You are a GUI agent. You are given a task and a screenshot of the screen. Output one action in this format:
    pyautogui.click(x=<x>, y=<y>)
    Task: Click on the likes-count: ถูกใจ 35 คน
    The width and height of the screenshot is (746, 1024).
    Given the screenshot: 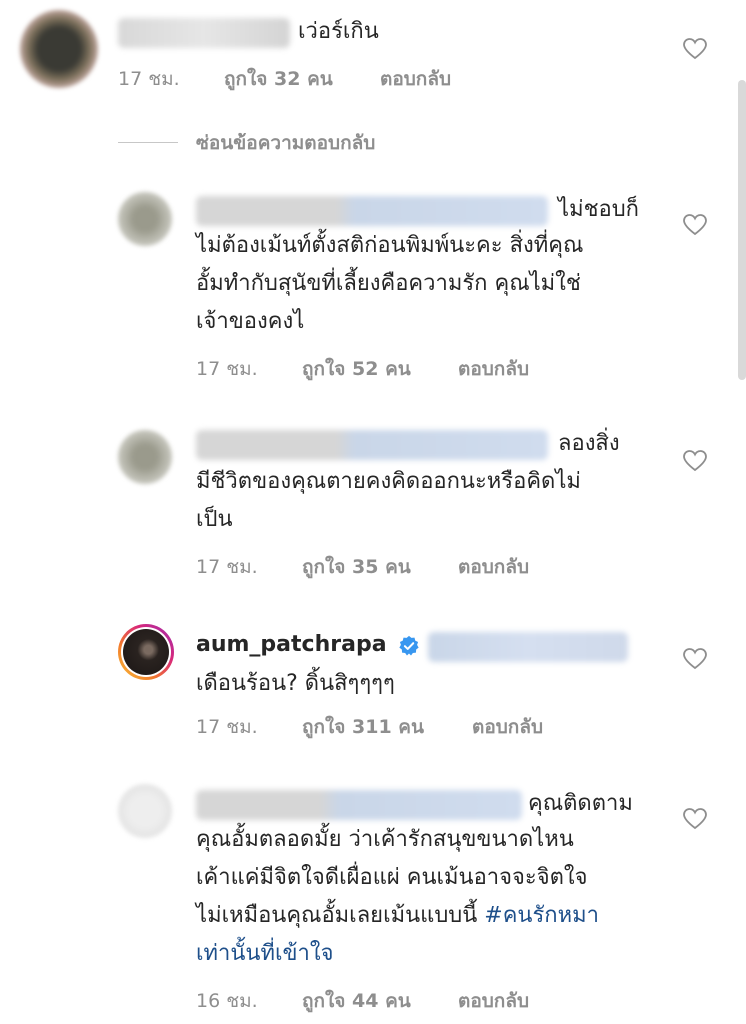 What is the action you would take?
    pyautogui.click(x=356, y=567)
    